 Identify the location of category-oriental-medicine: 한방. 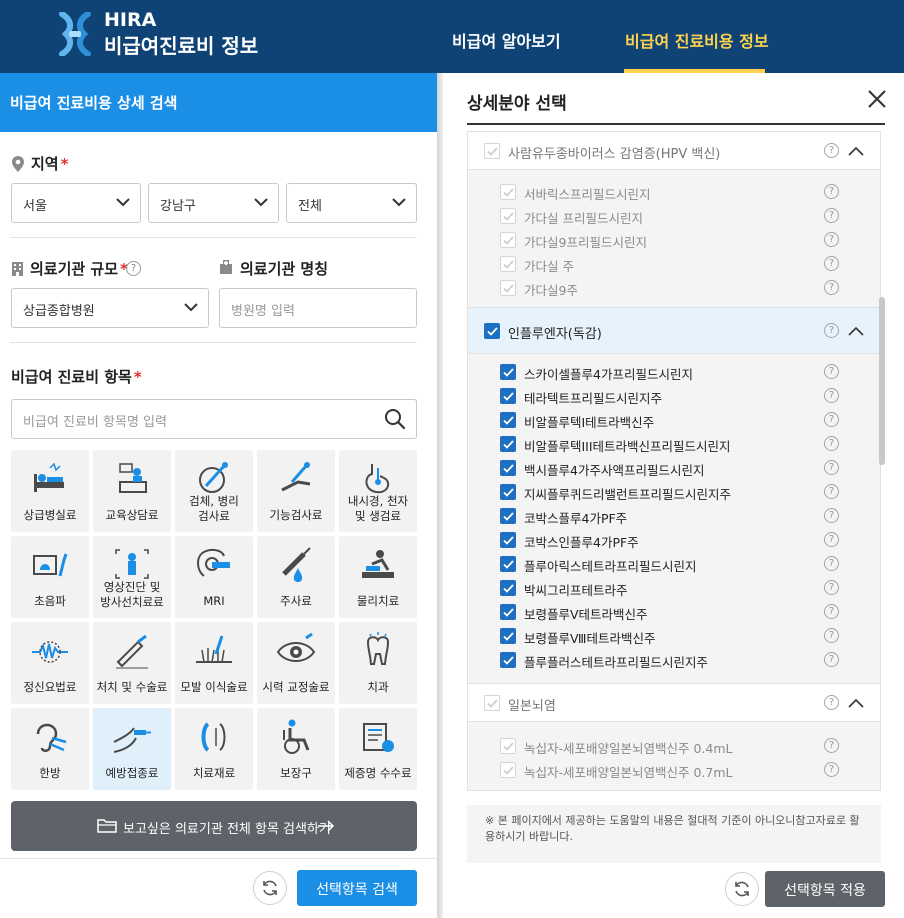
(50, 749).